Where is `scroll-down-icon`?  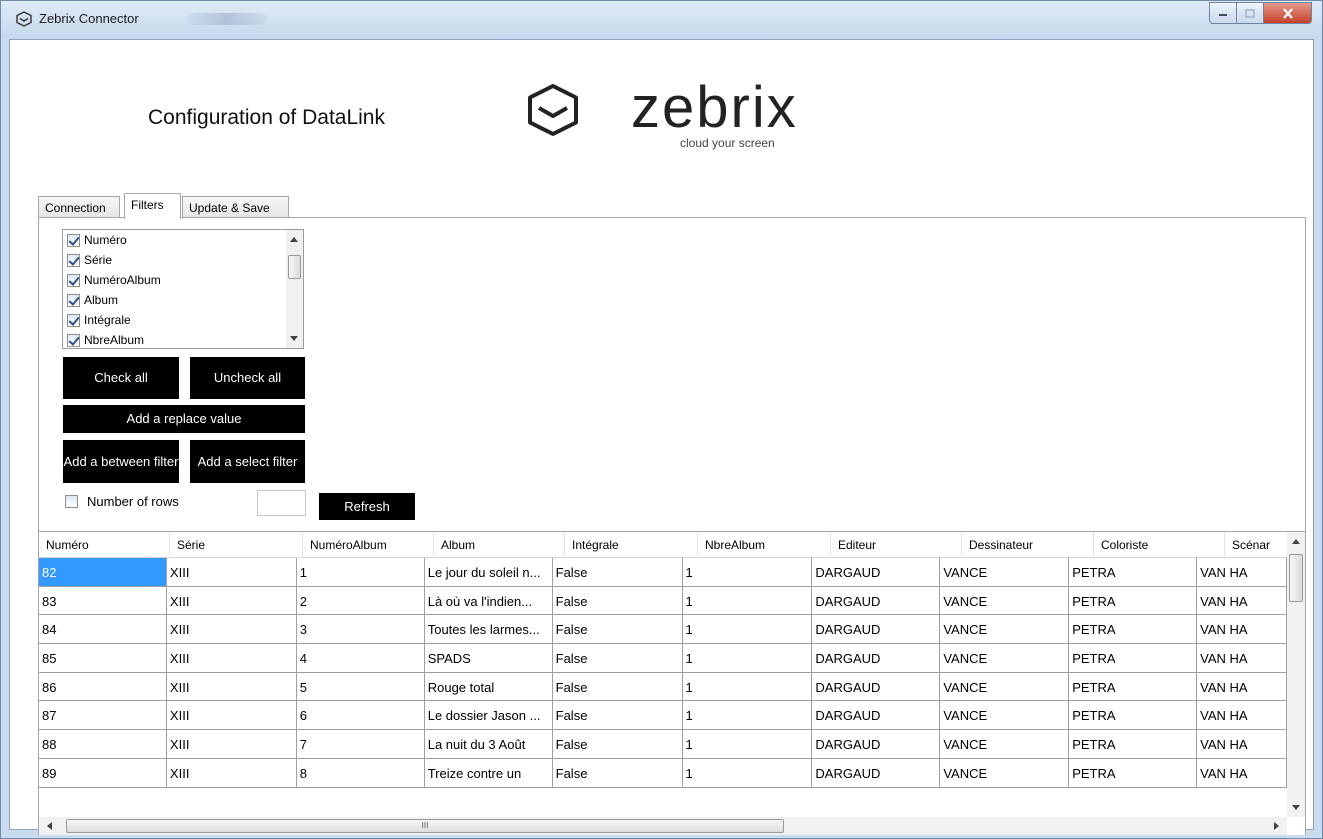
scroll-down-icon is located at coordinates (294, 338).